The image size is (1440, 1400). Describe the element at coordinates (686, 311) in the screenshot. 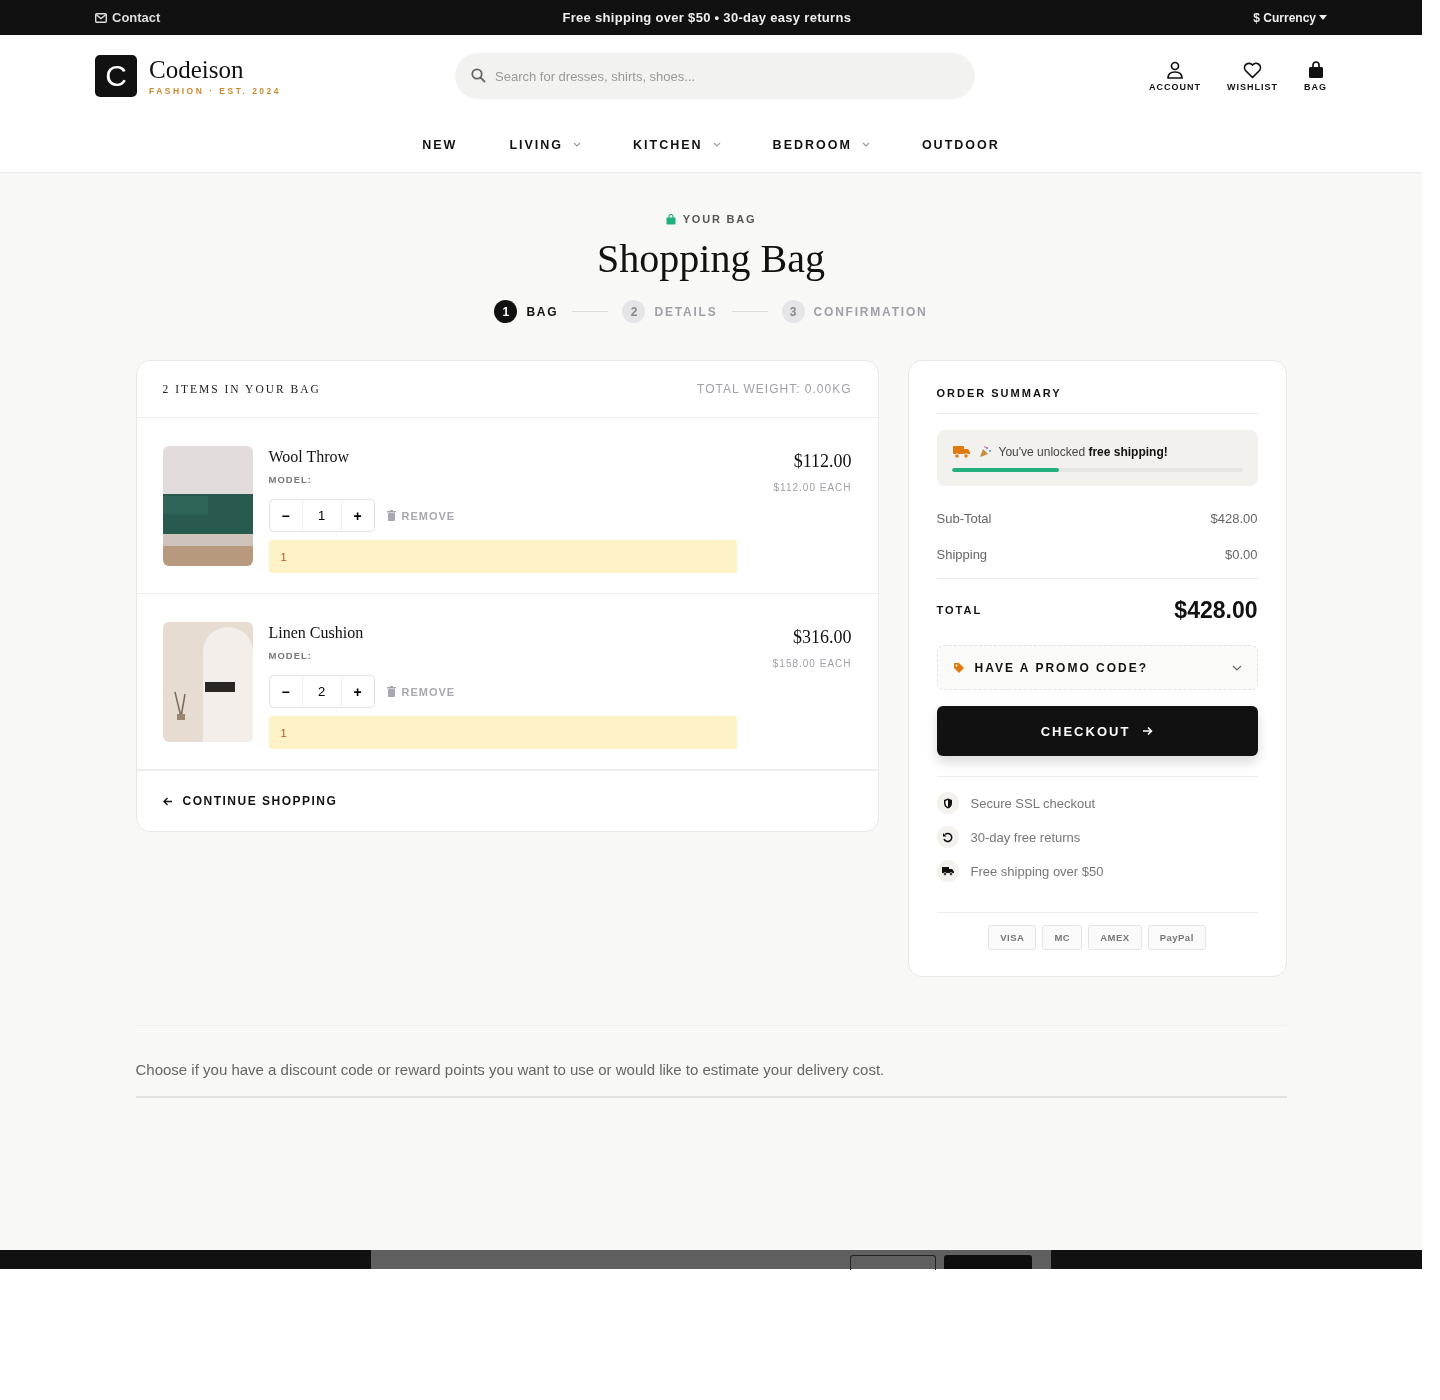

I see `step-label: DETAILS` at that location.